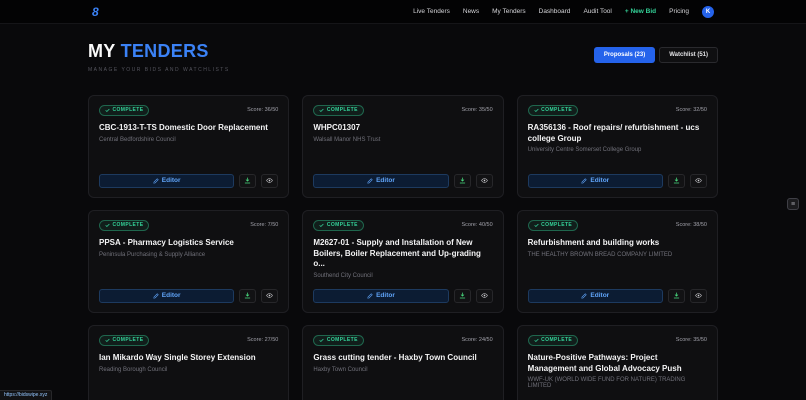  Describe the element at coordinates (617, 225) in the screenshot. I see `card-header: COMPLETE Score: 38/50` at that location.